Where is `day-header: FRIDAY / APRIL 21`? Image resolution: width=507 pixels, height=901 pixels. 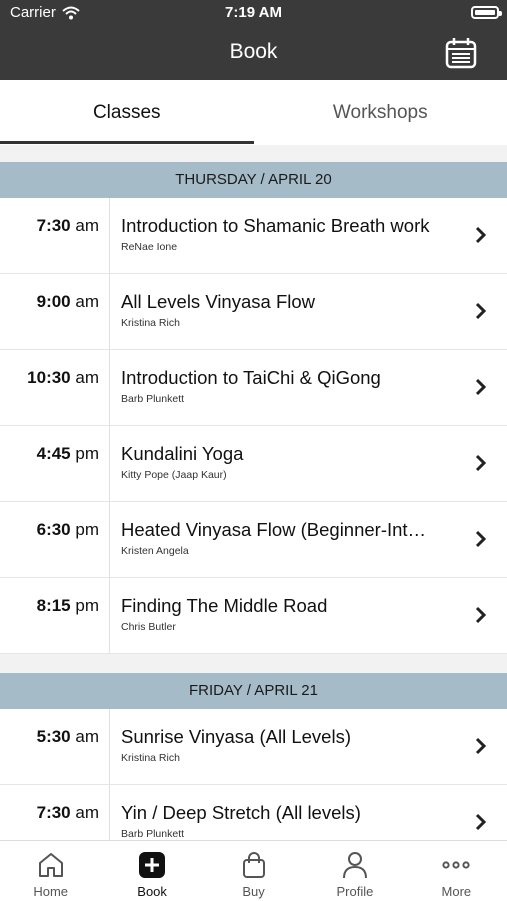
day-header: FRIDAY / APRIL 21 is located at coordinates (253, 691).